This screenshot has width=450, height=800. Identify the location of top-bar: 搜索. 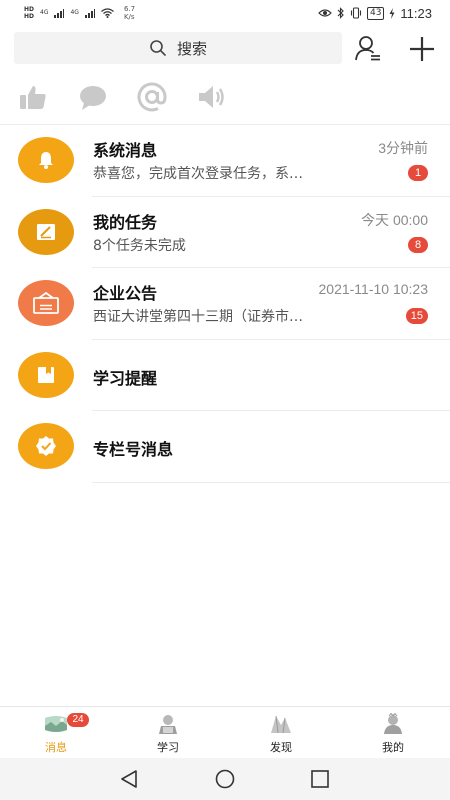
(225, 48).